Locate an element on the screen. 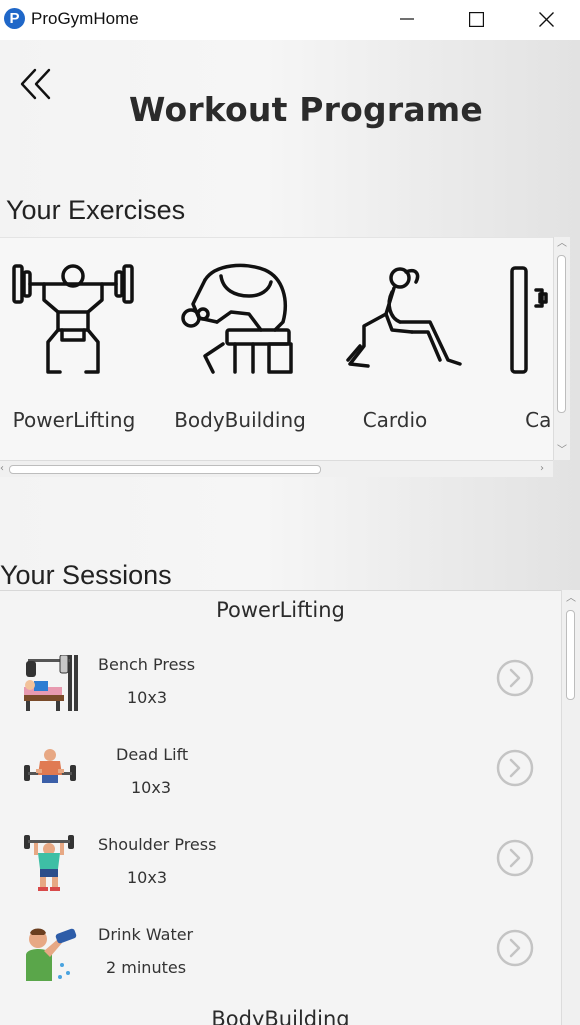  session-item-drink-water: Drink Water 2 minutes is located at coordinates (280, 970).